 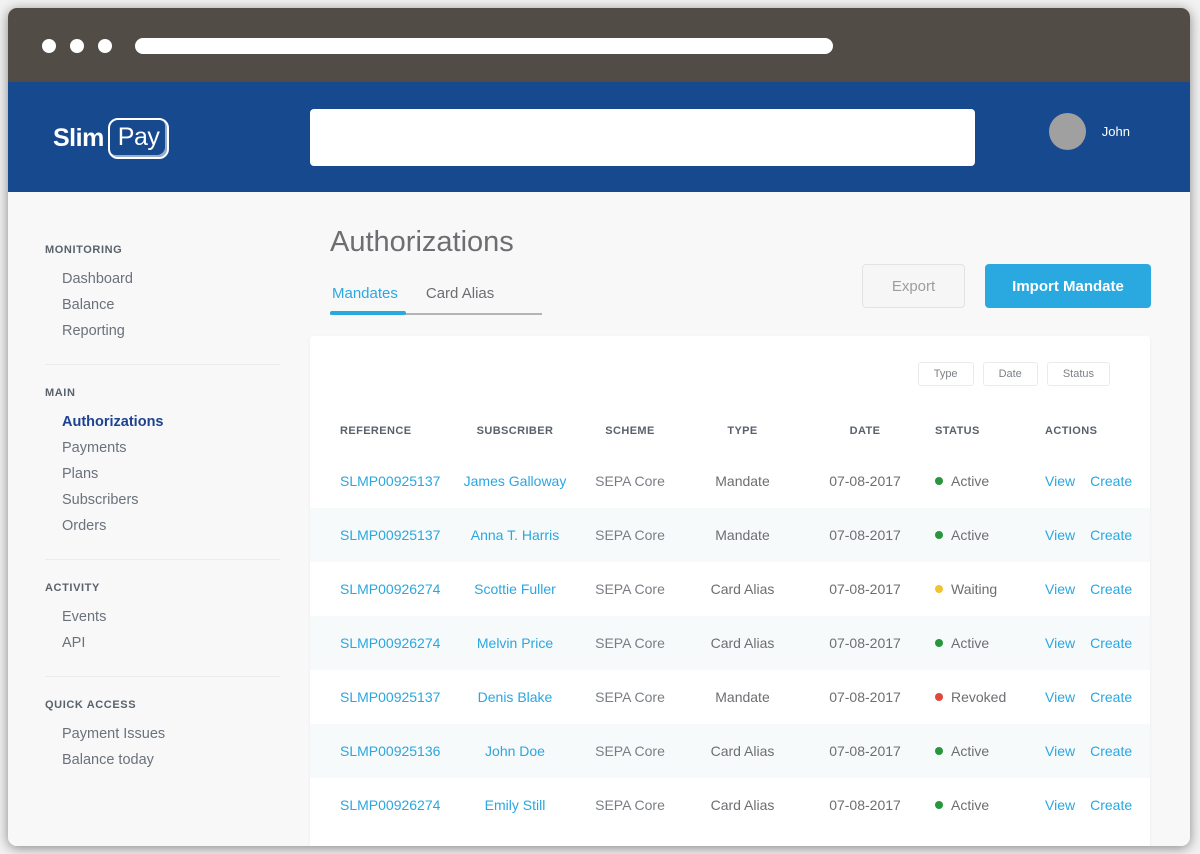 I want to click on column-header-actions: Actions, so click(x=1071, y=431).